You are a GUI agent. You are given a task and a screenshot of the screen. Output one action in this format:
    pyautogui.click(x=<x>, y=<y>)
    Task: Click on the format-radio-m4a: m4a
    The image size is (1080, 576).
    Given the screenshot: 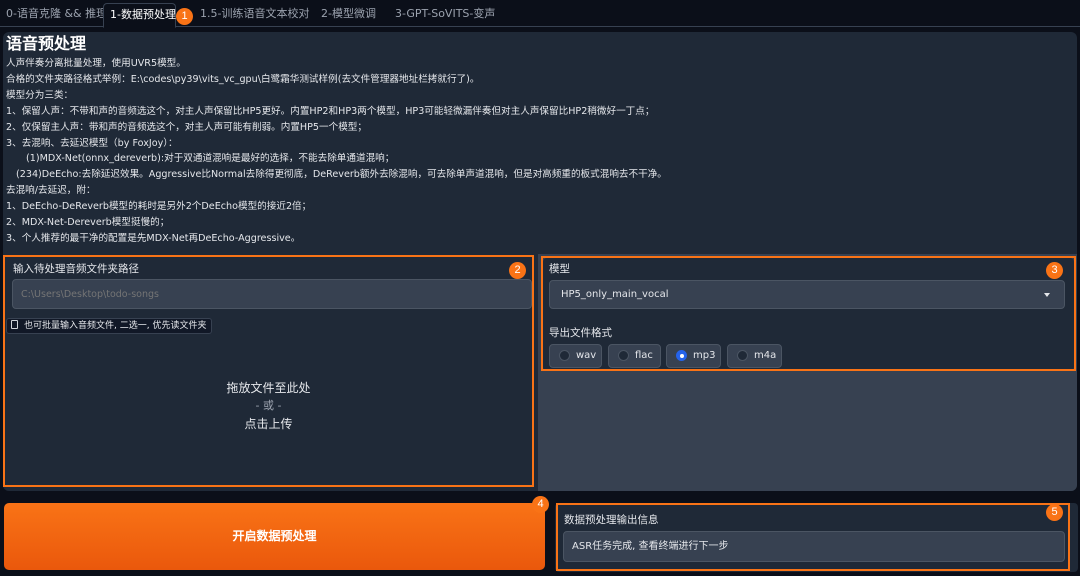 What is the action you would take?
    pyautogui.click(x=754, y=356)
    